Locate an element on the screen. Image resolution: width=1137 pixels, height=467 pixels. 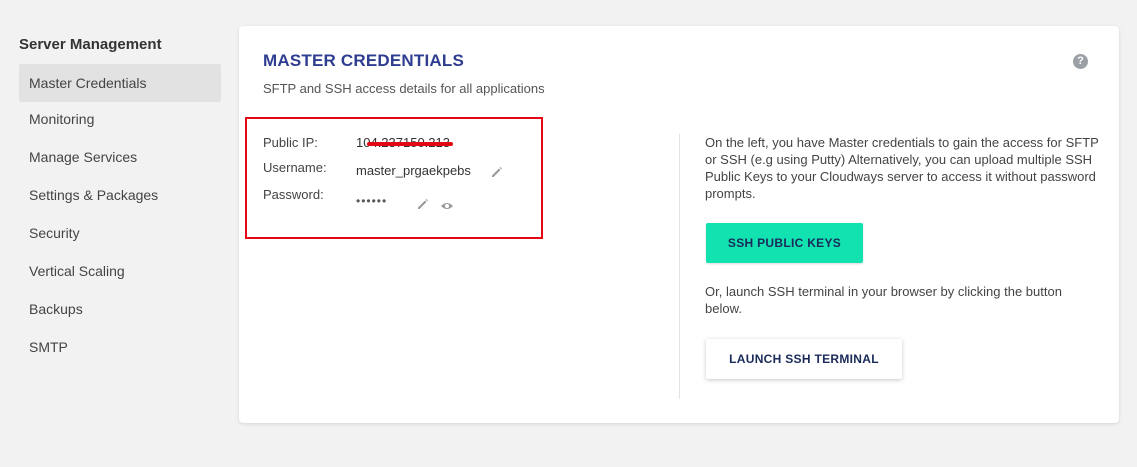
sidebar-item-monitoring: Monitoring is located at coordinates (120, 119).